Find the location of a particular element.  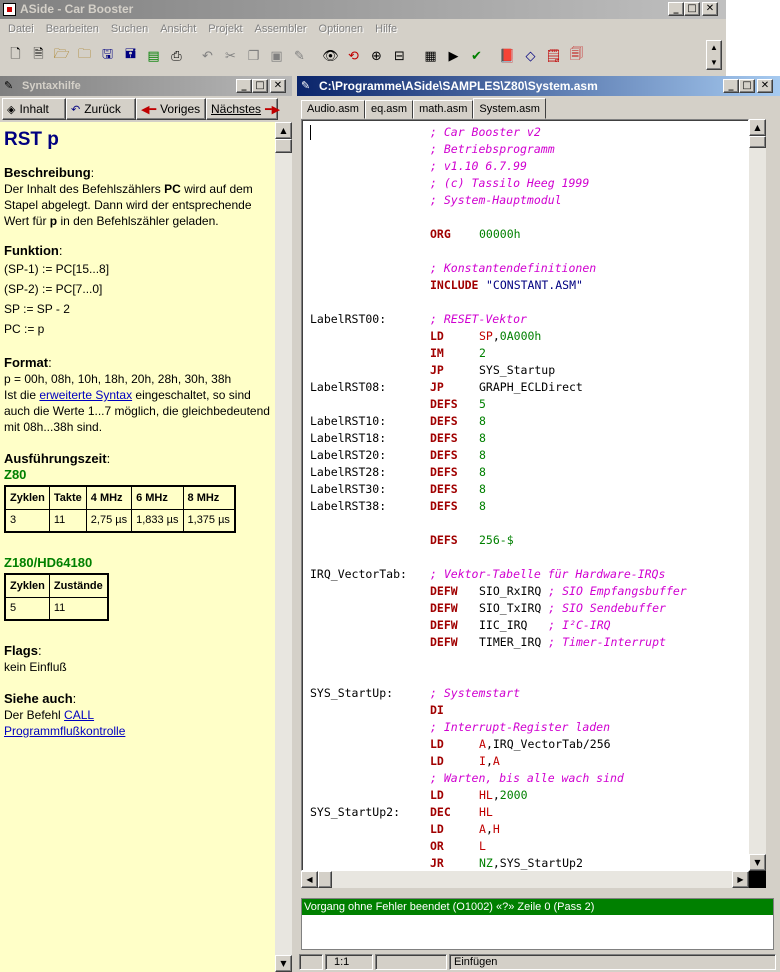

code-line: LabelRST28: DEFS 8 is located at coordinates (525, 472).